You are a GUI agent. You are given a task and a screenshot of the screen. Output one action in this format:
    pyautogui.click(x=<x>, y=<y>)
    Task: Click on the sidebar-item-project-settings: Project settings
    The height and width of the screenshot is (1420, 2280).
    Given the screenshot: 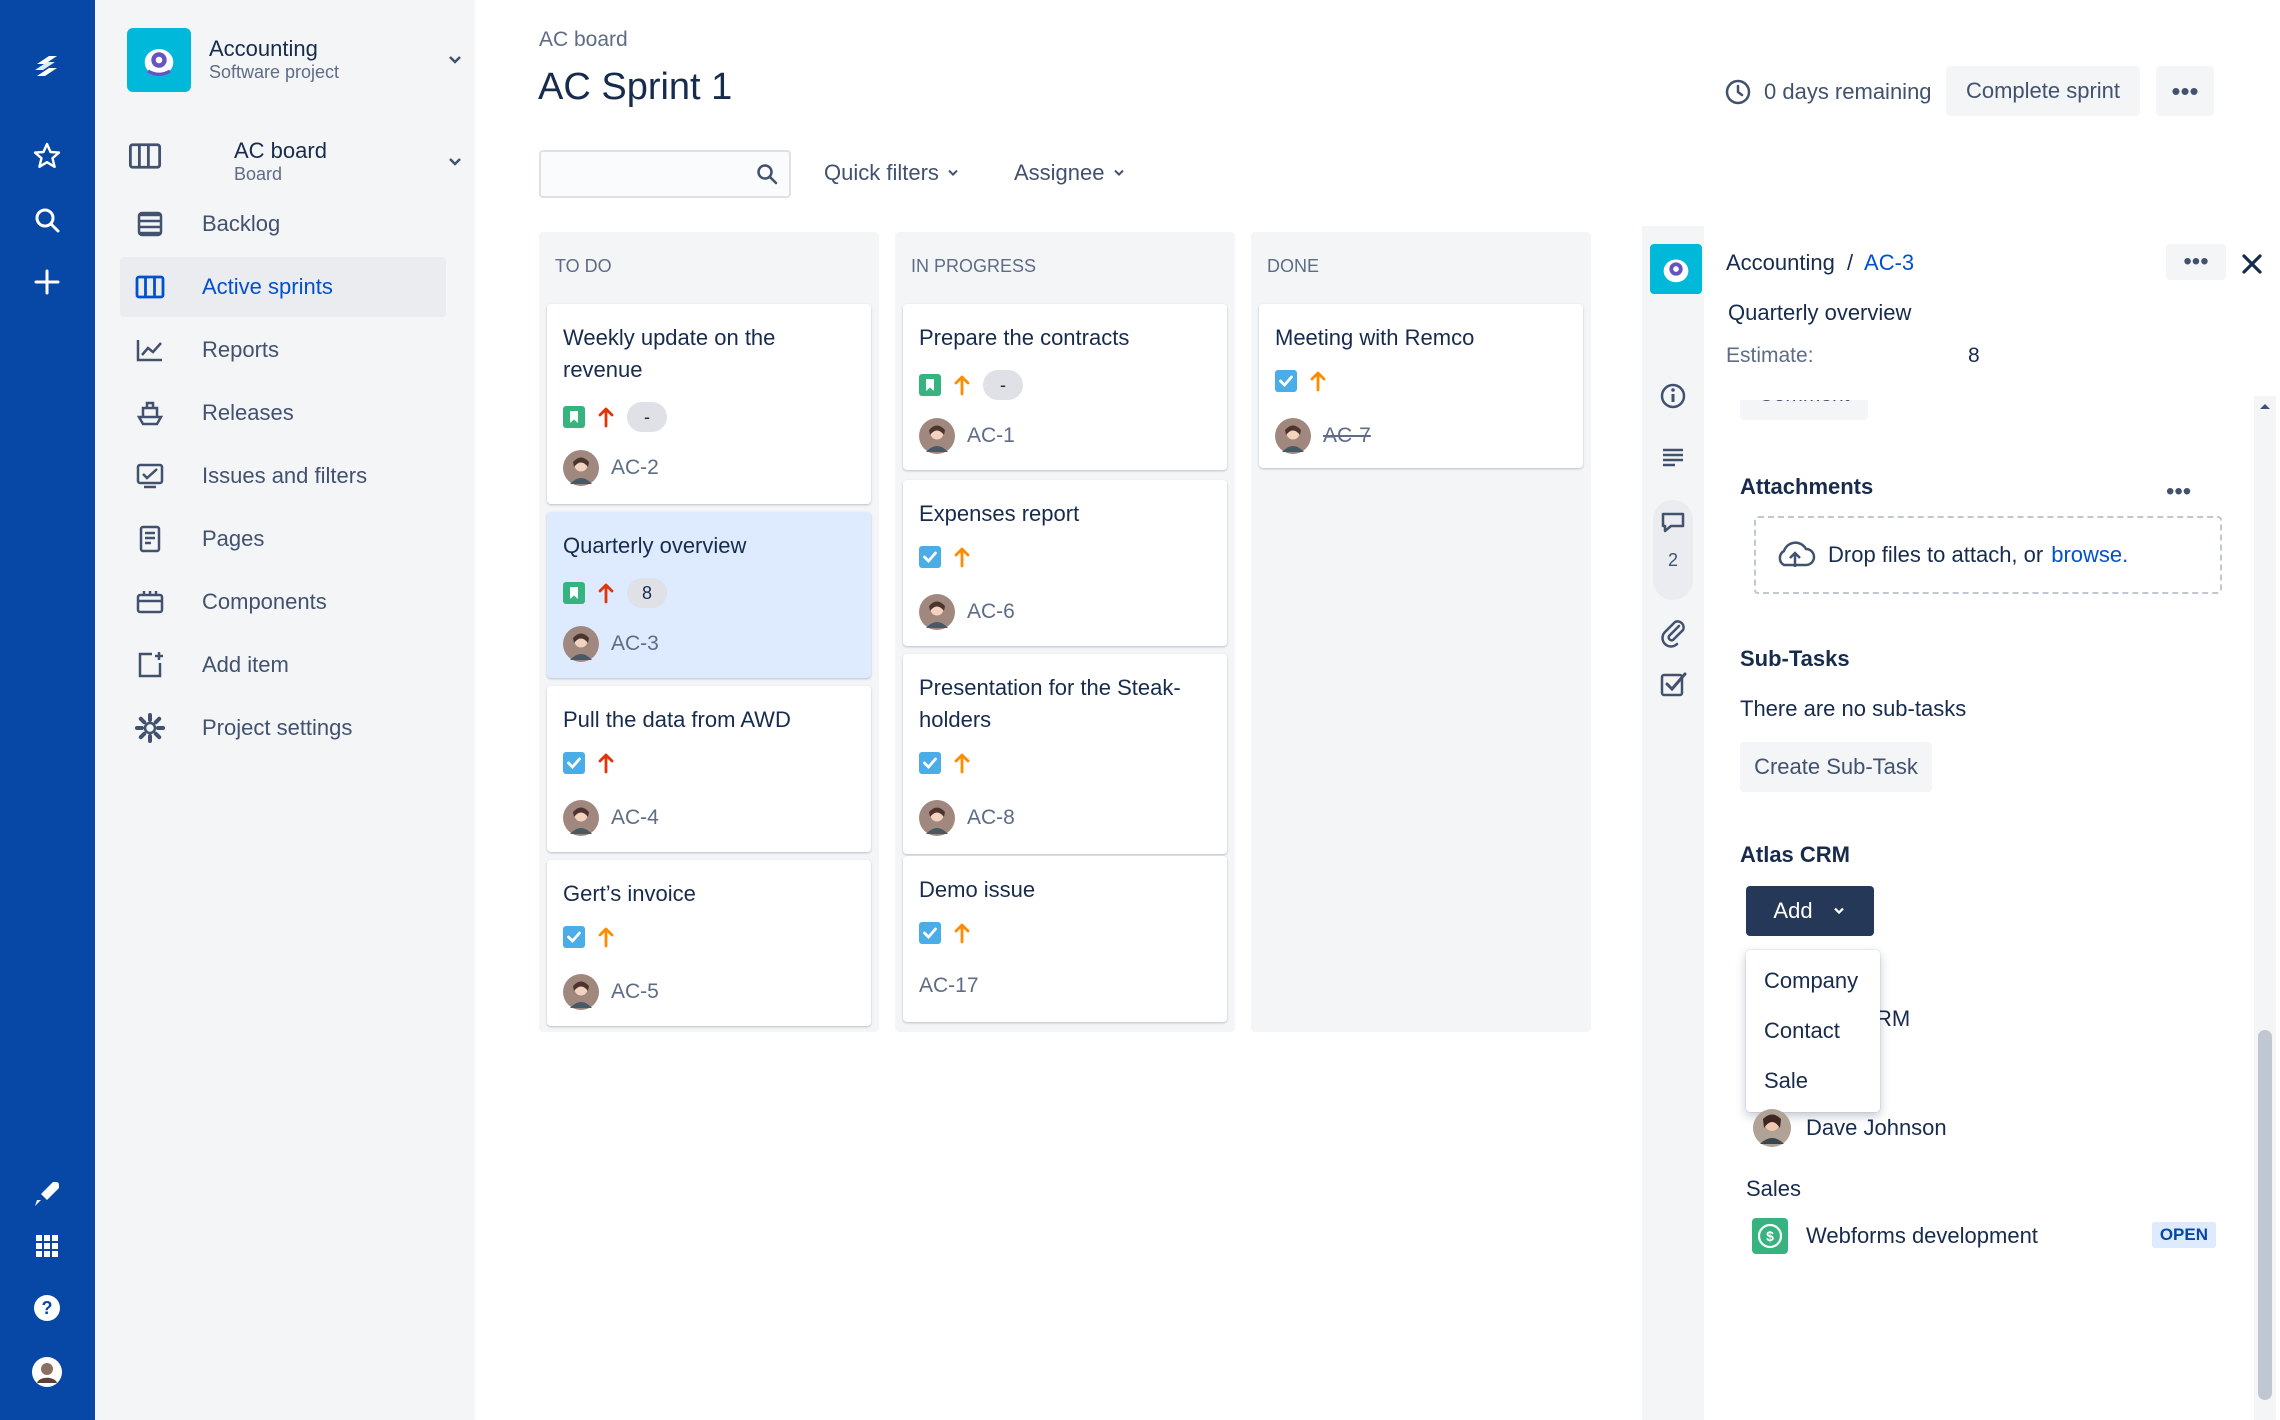 What is the action you would take?
    pyautogui.click(x=283, y=728)
    